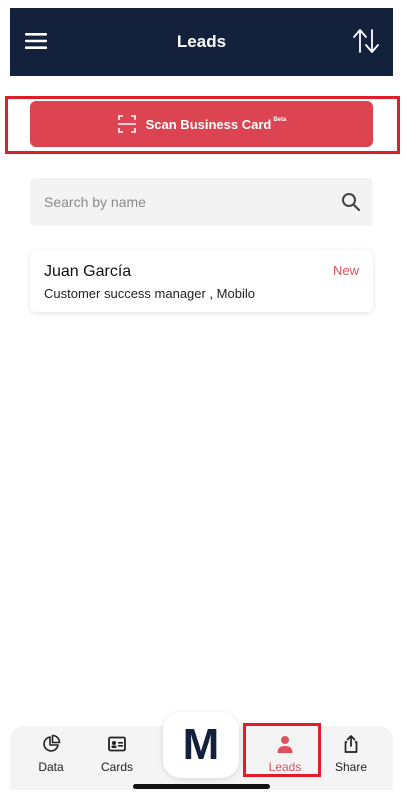 The image size is (405, 800). I want to click on nav-label-cards: Cards, so click(116, 767).